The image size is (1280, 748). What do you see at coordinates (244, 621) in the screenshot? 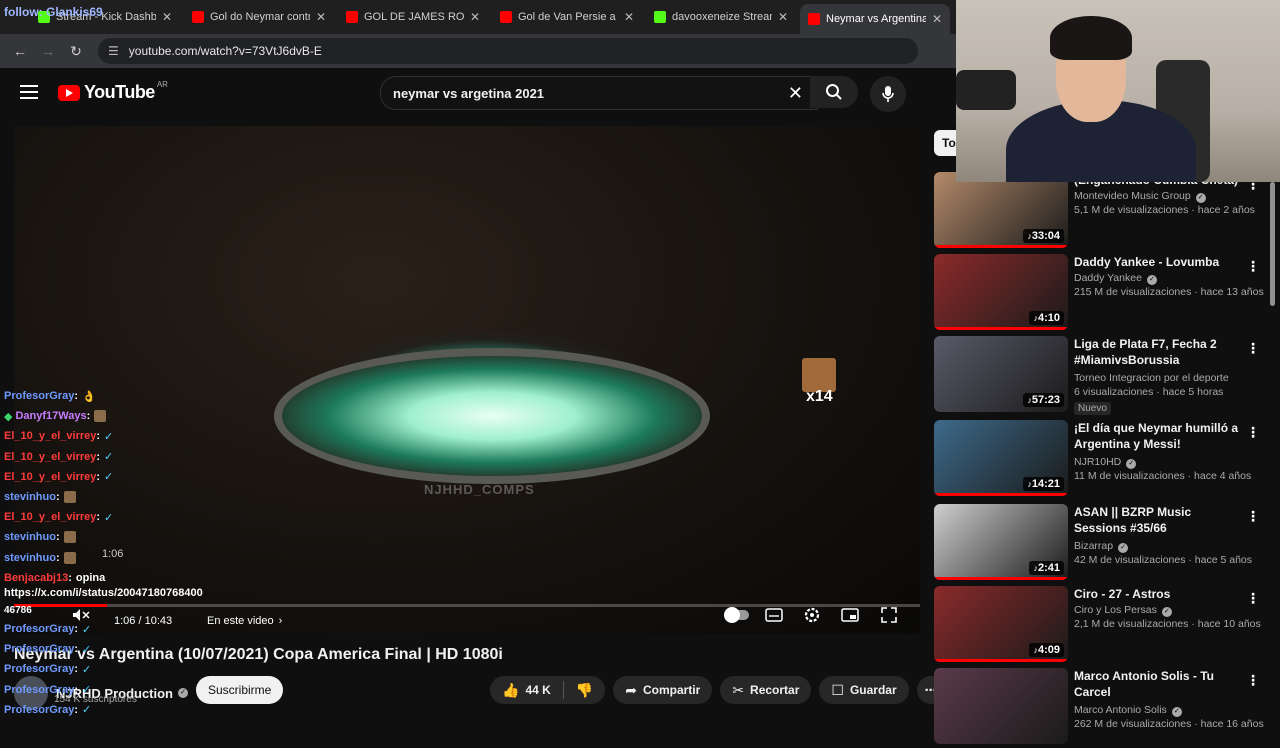
I see `in-video-button: En este video ›` at bounding box center [244, 621].